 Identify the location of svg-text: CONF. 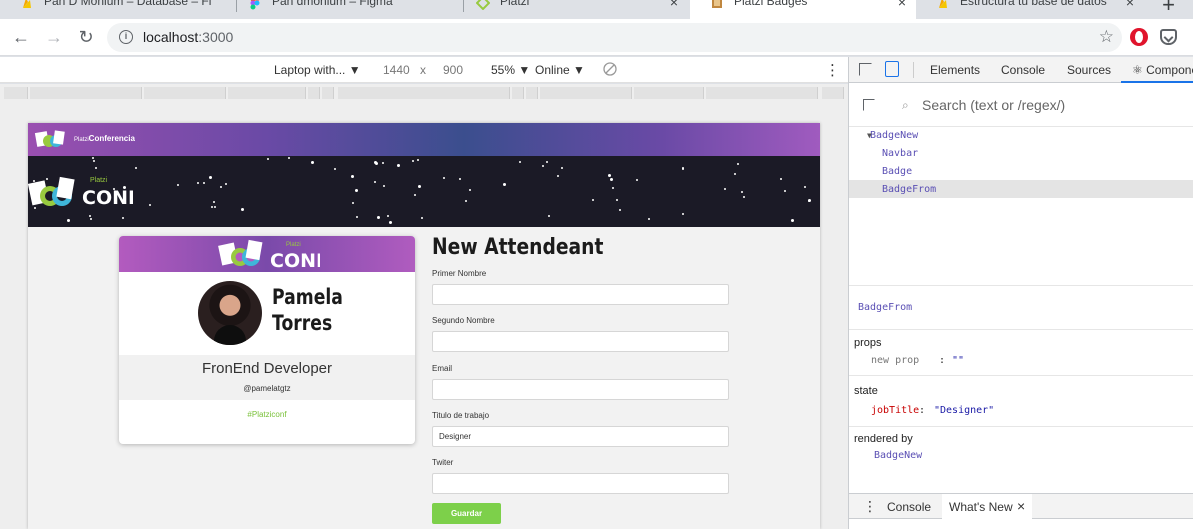
(107, 198).